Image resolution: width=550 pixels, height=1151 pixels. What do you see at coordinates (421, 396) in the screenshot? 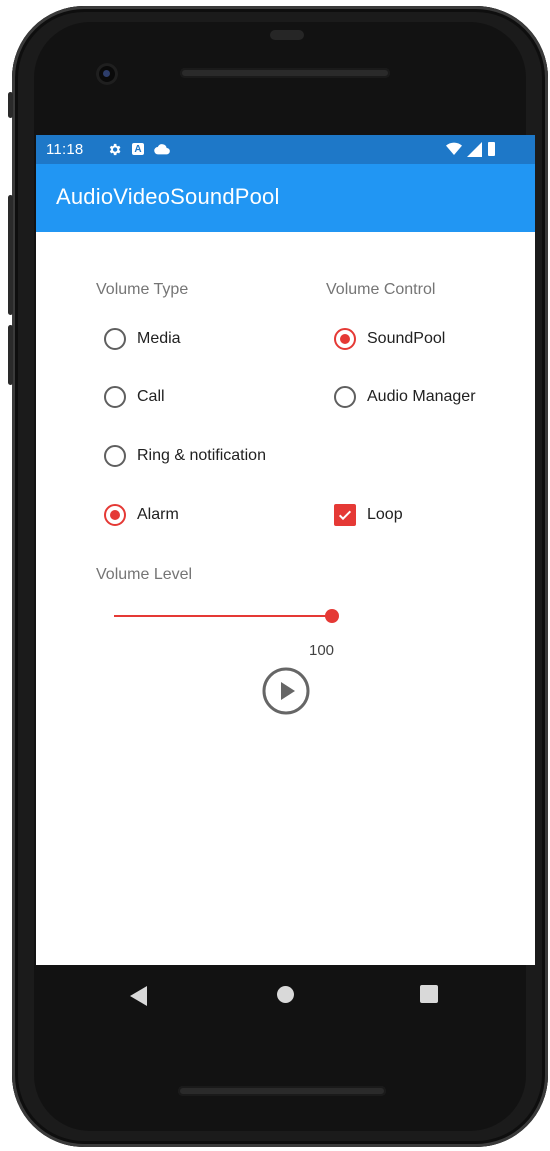
I see `radio-audio-manager-label: Audio Manager` at bounding box center [421, 396].